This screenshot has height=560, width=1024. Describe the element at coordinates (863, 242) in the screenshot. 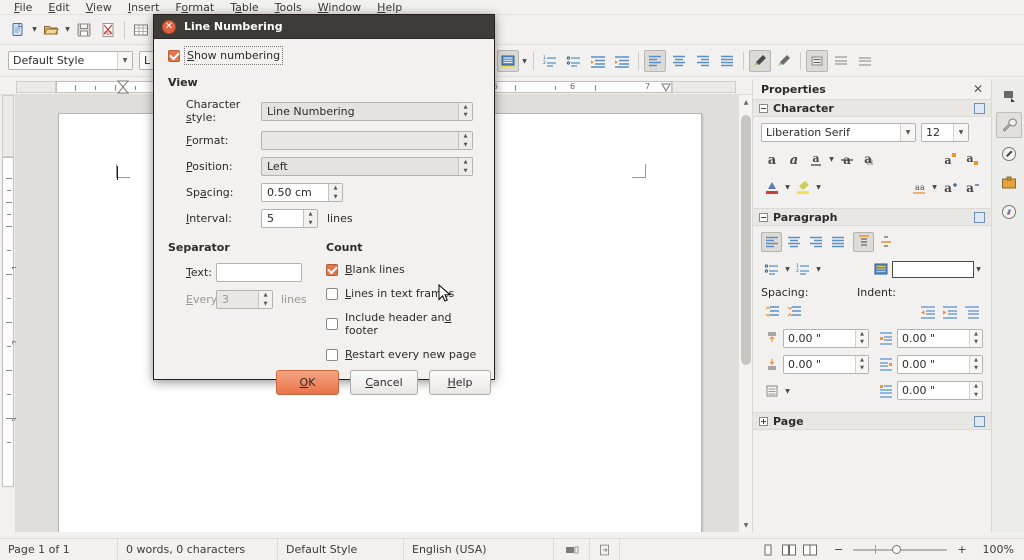

I see `align-top-button` at that location.